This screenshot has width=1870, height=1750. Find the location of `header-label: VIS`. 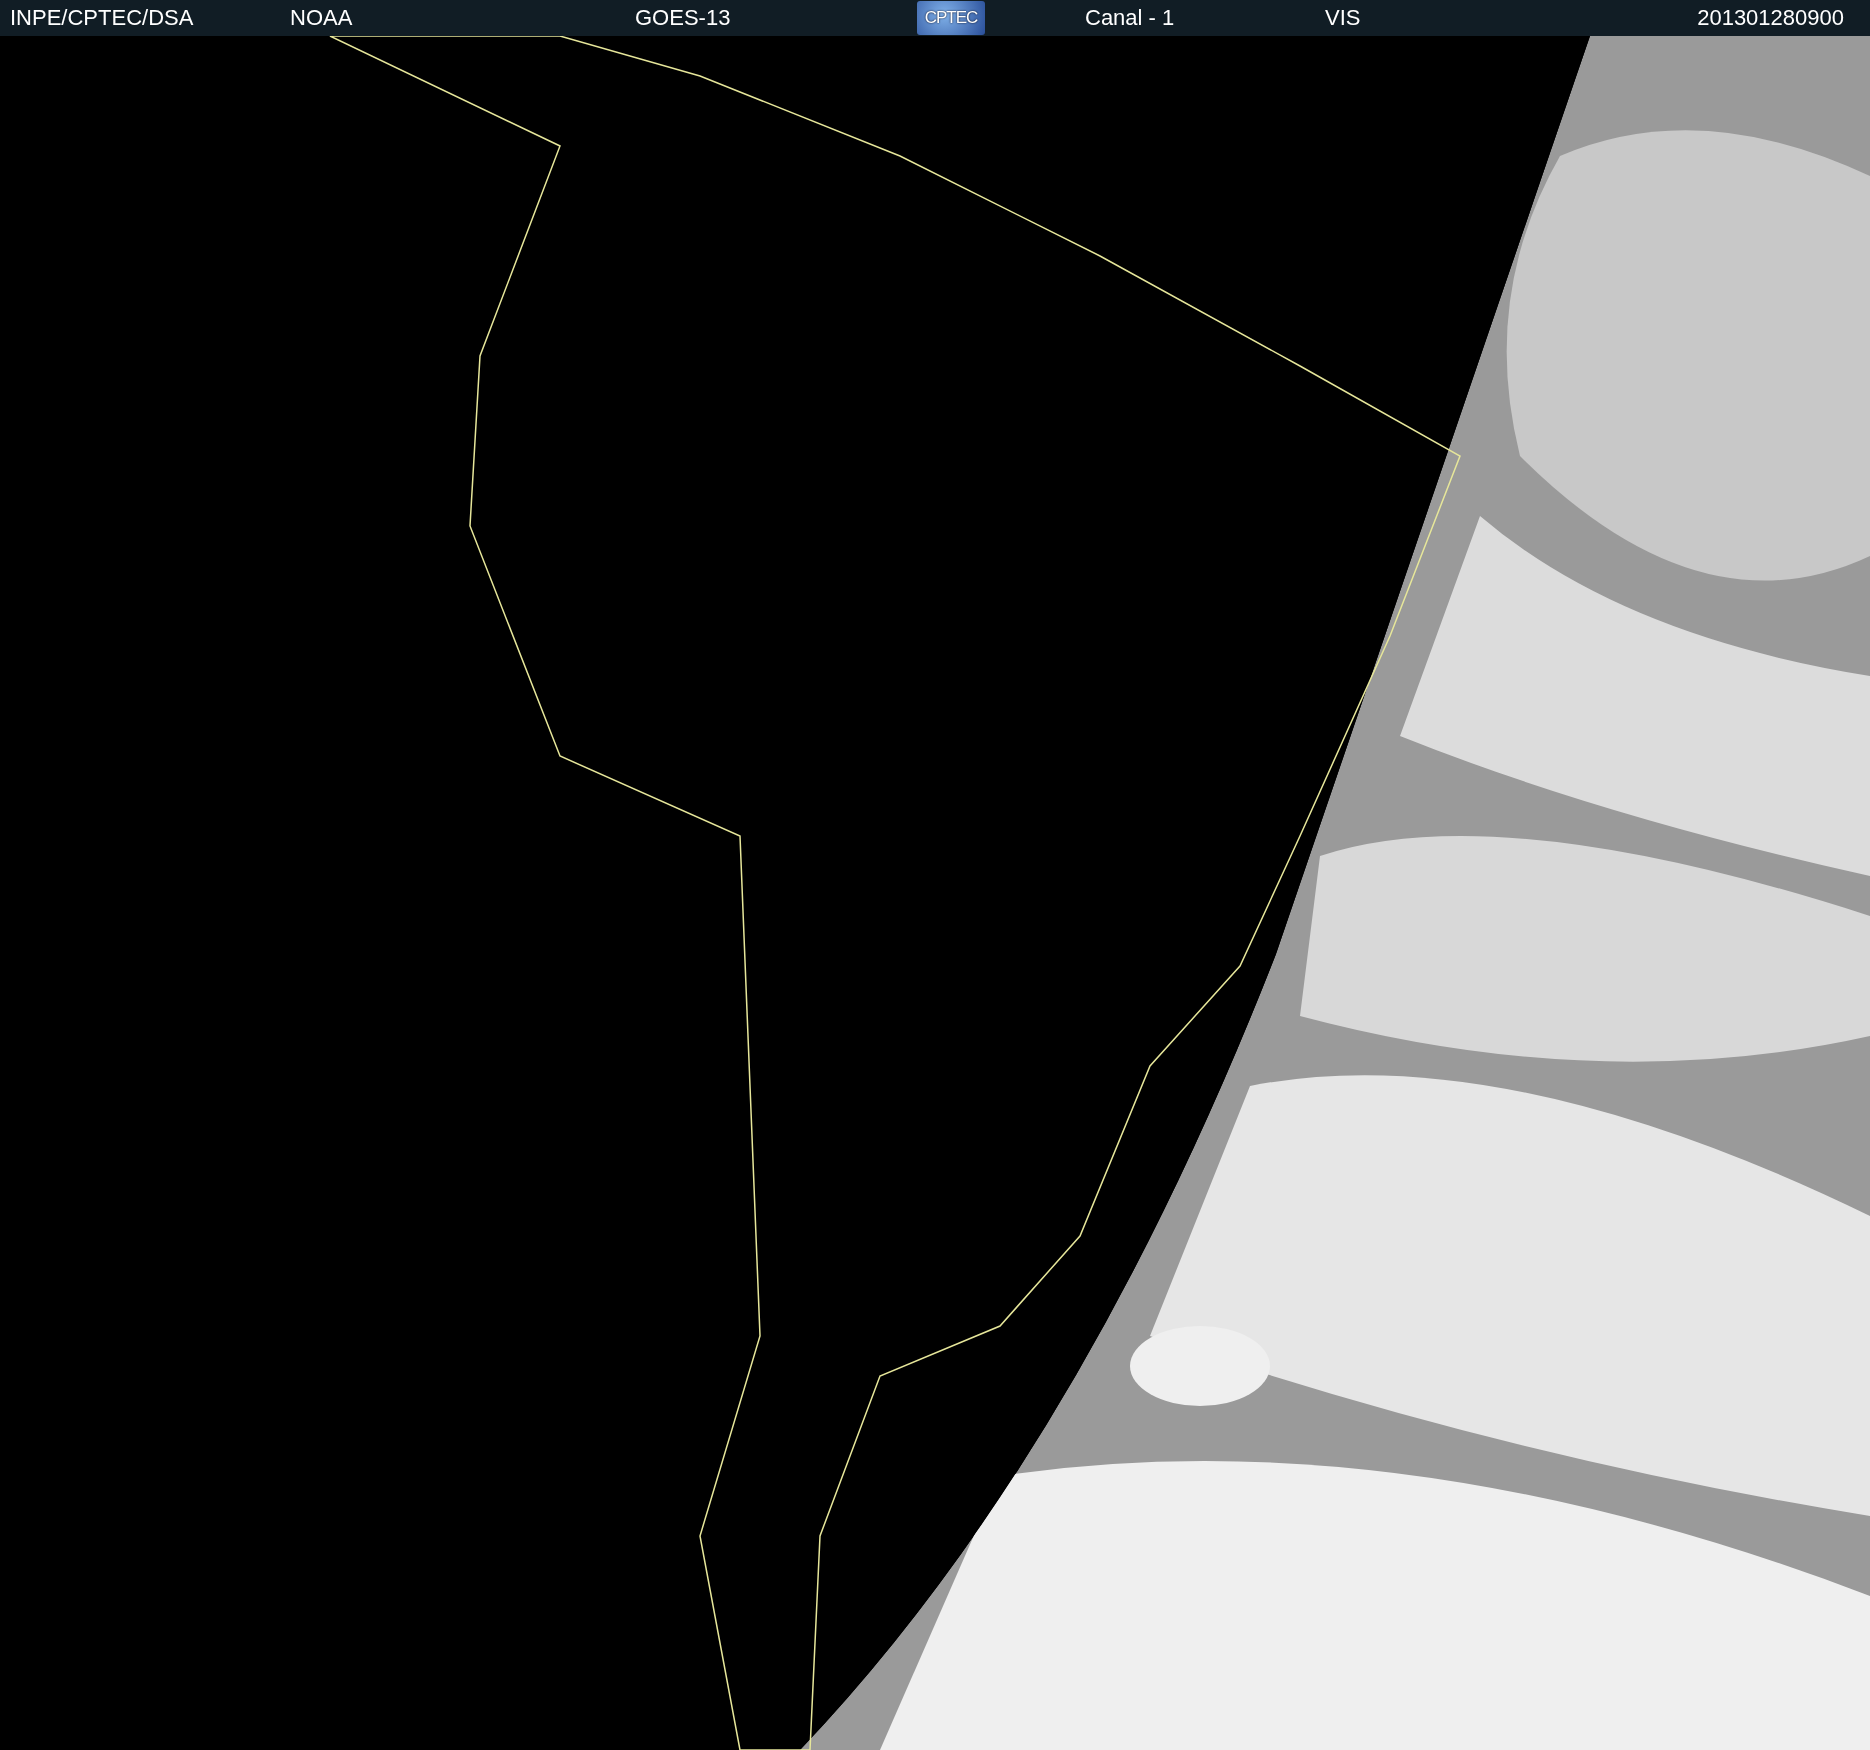

header-label: VIS is located at coordinates (1343, 18).